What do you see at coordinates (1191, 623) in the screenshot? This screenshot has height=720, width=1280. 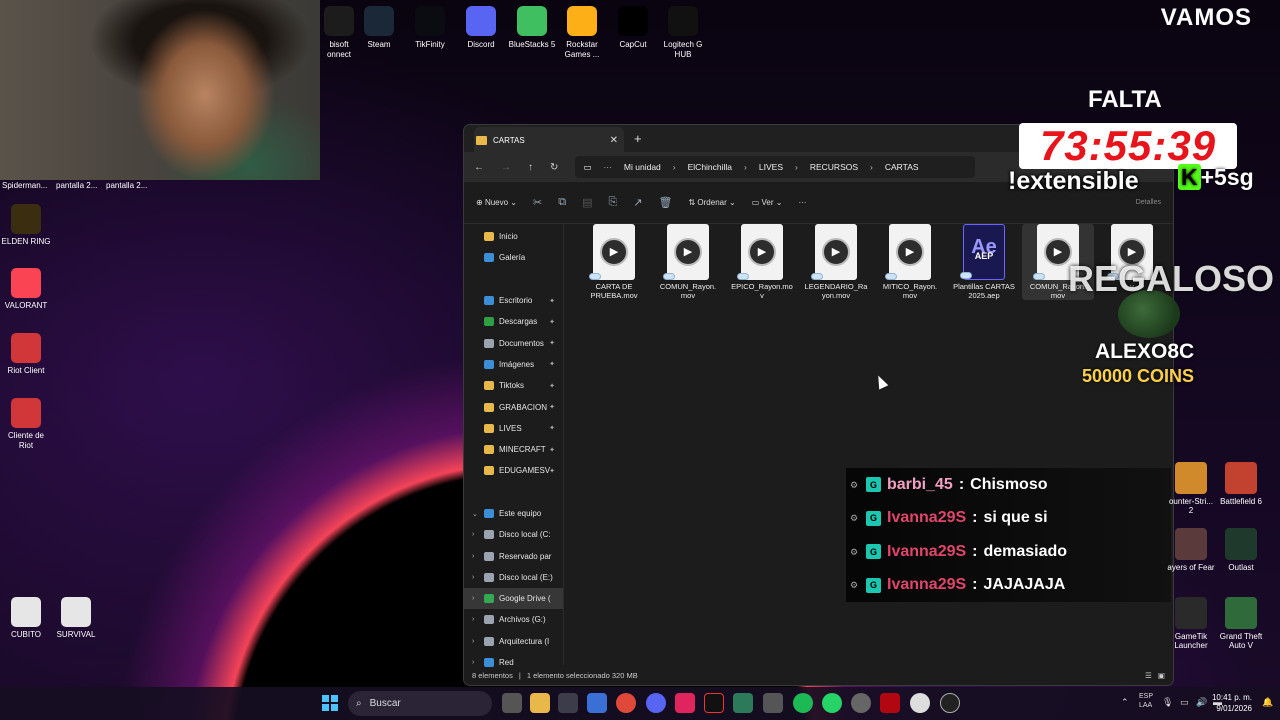 I see `desktop-shortcut: GameTik Launcher` at bounding box center [1191, 623].